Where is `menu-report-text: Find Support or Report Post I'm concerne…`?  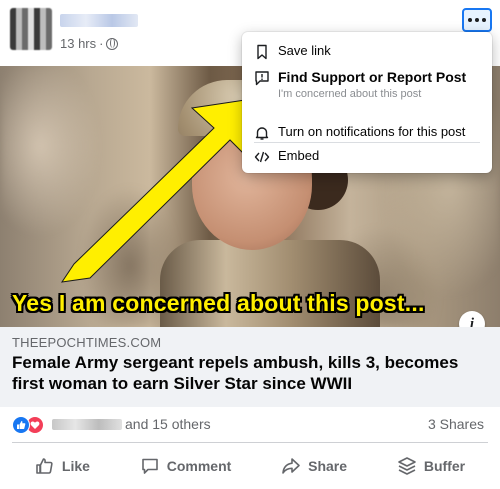 menu-report-text: Find Support or Report Post I'm concerne… is located at coordinates (372, 84).